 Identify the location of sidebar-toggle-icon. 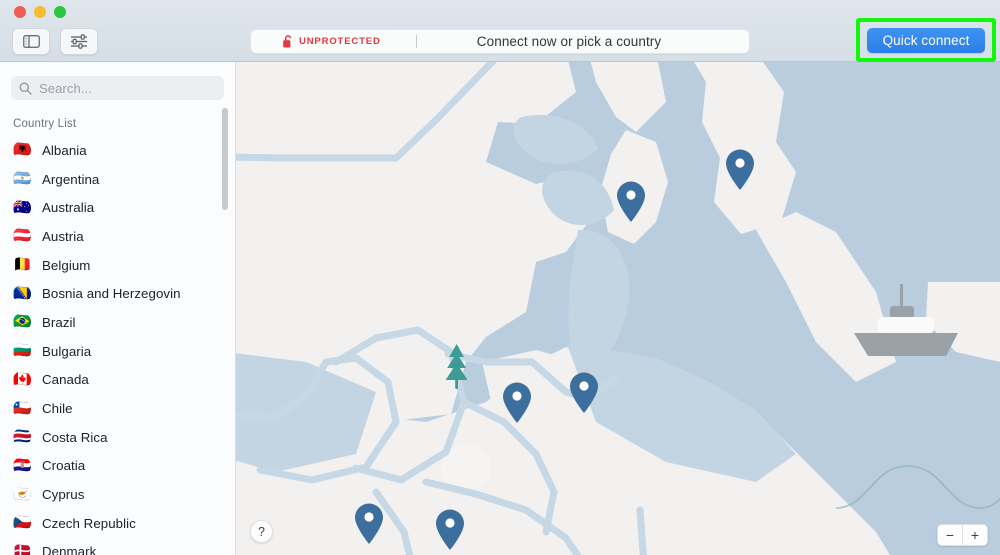
(31, 41).